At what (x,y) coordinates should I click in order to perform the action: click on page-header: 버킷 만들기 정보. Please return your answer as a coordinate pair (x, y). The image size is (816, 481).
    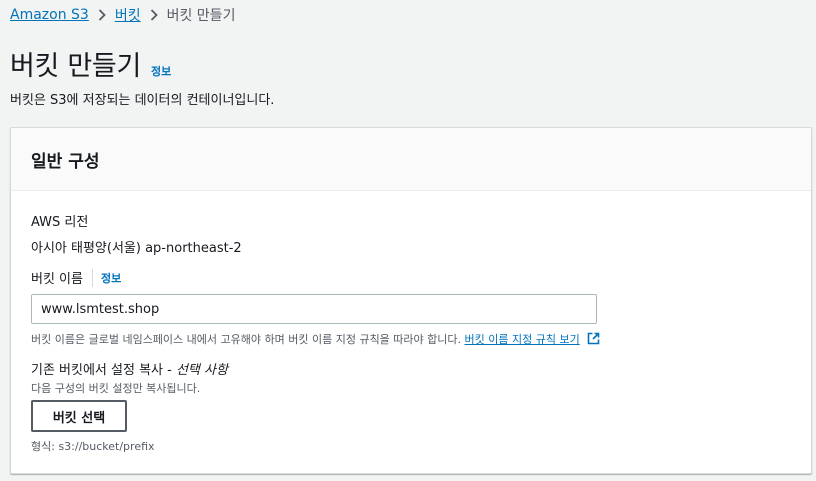
    Looking at the image, I should click on (90, 63).